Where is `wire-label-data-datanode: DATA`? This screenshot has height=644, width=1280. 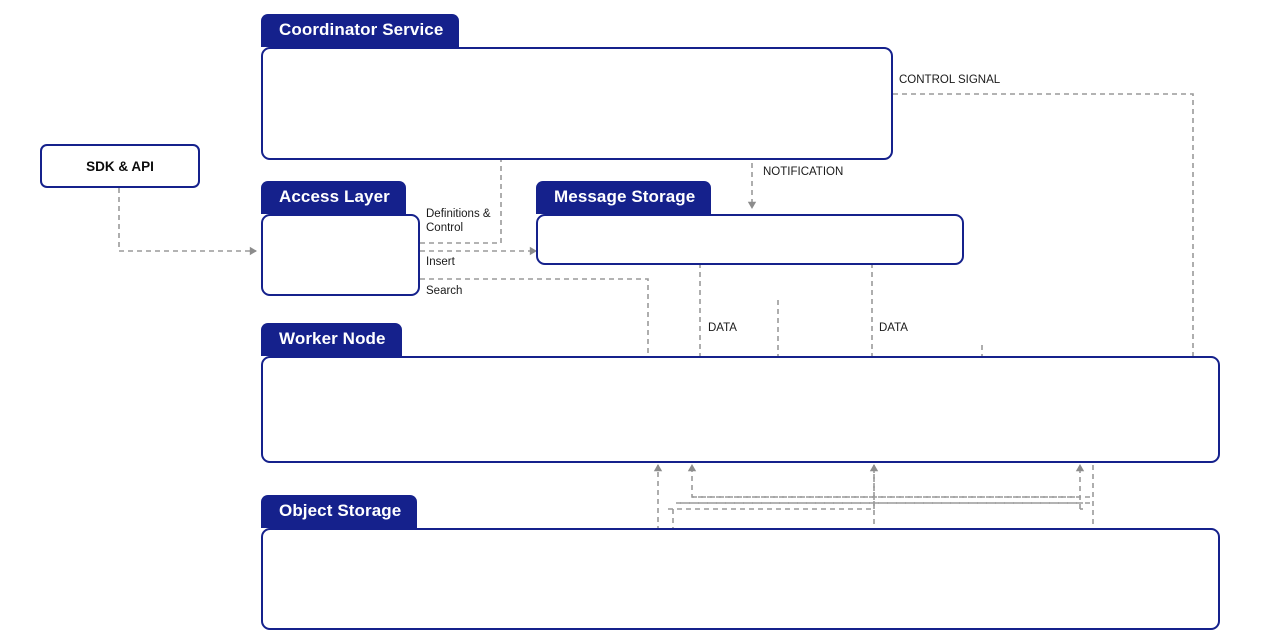
wire-label-data-datanode: DATA is located at coordinates (893, 328).